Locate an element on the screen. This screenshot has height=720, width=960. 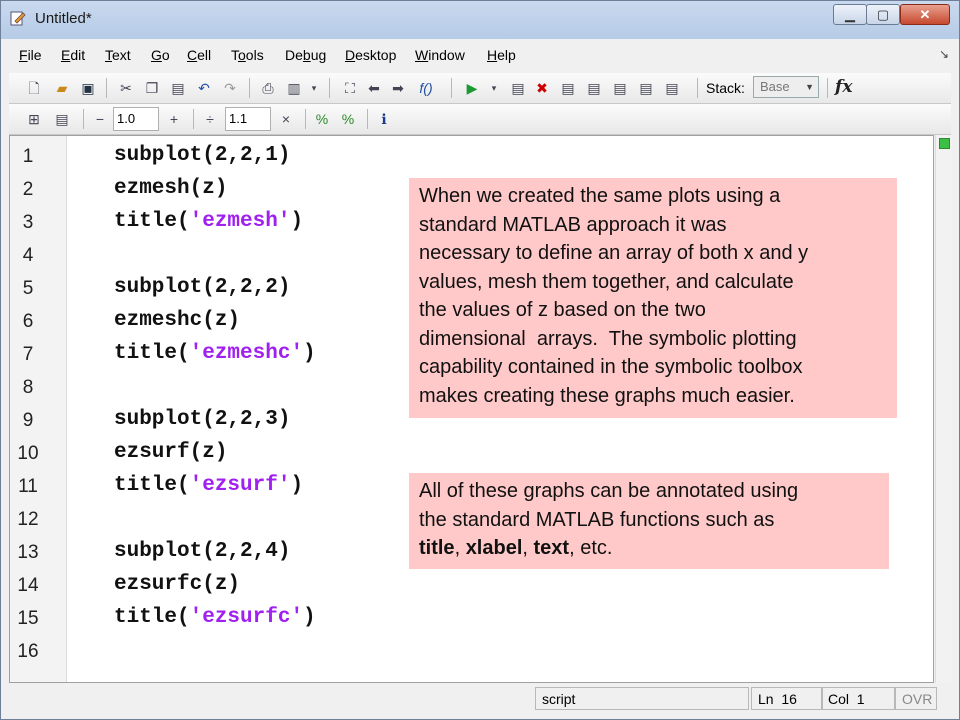
editor-document-icon is located at coordinates (18, 18).